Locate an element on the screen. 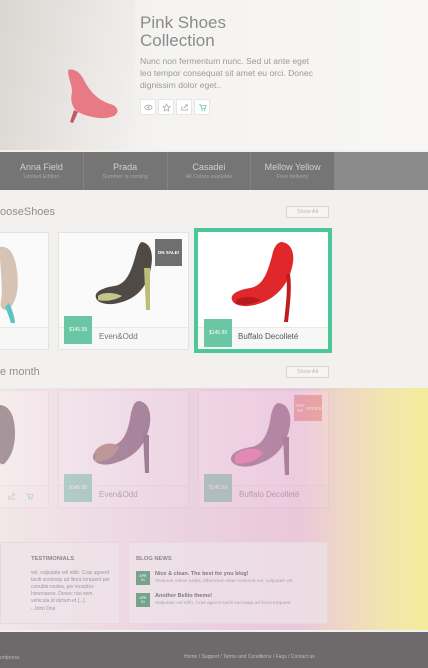 This screenshot has height=668, width=428. brand-name: Prada is located at coordinates (125, 167).